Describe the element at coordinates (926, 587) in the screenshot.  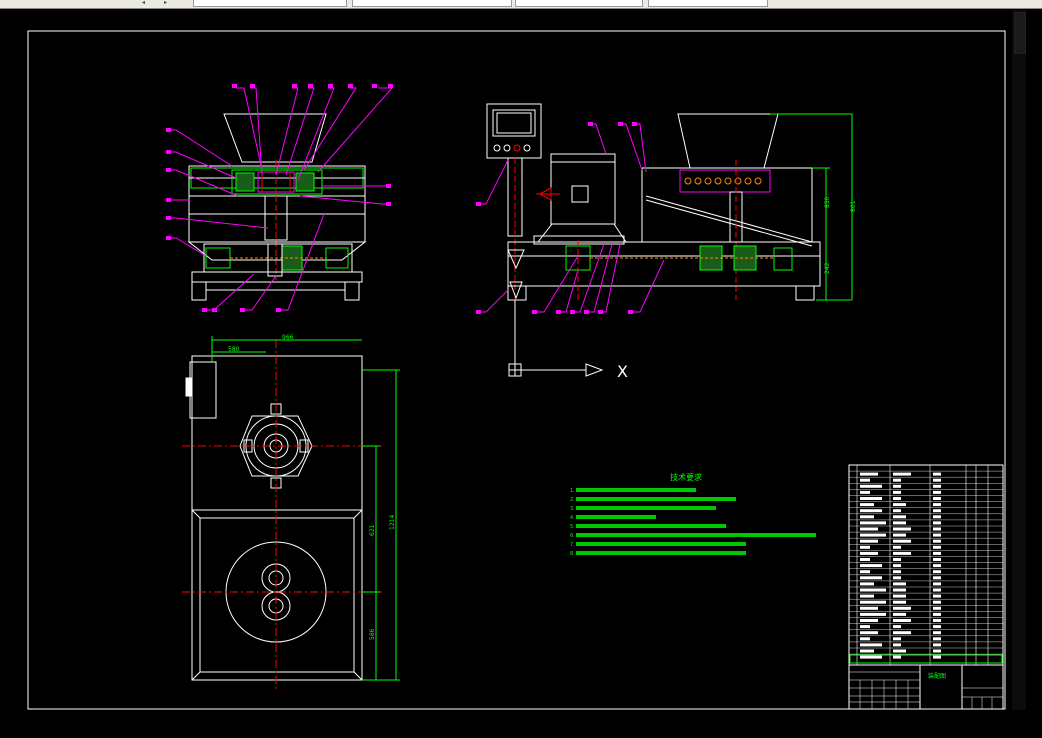
I see `title-block: 装配图` at that location.